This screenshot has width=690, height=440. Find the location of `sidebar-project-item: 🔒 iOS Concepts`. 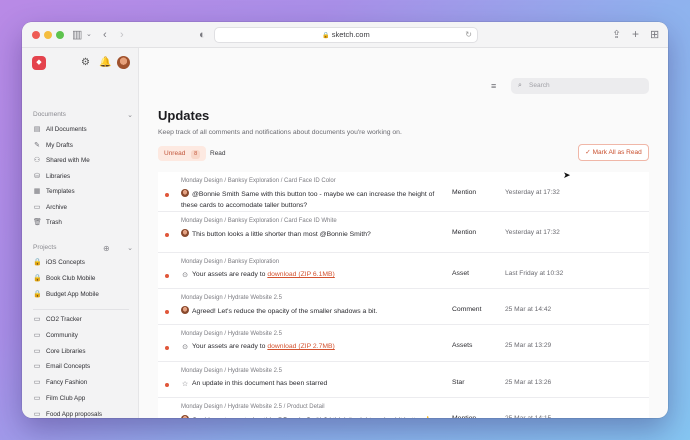

sidebar-project-item: 🔒 iOS Concepts is located at coordinates (83, 263).